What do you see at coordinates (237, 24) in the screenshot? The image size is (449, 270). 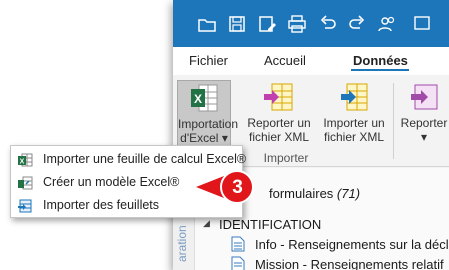 I see `save-icon` at bounding box center [237, 24].